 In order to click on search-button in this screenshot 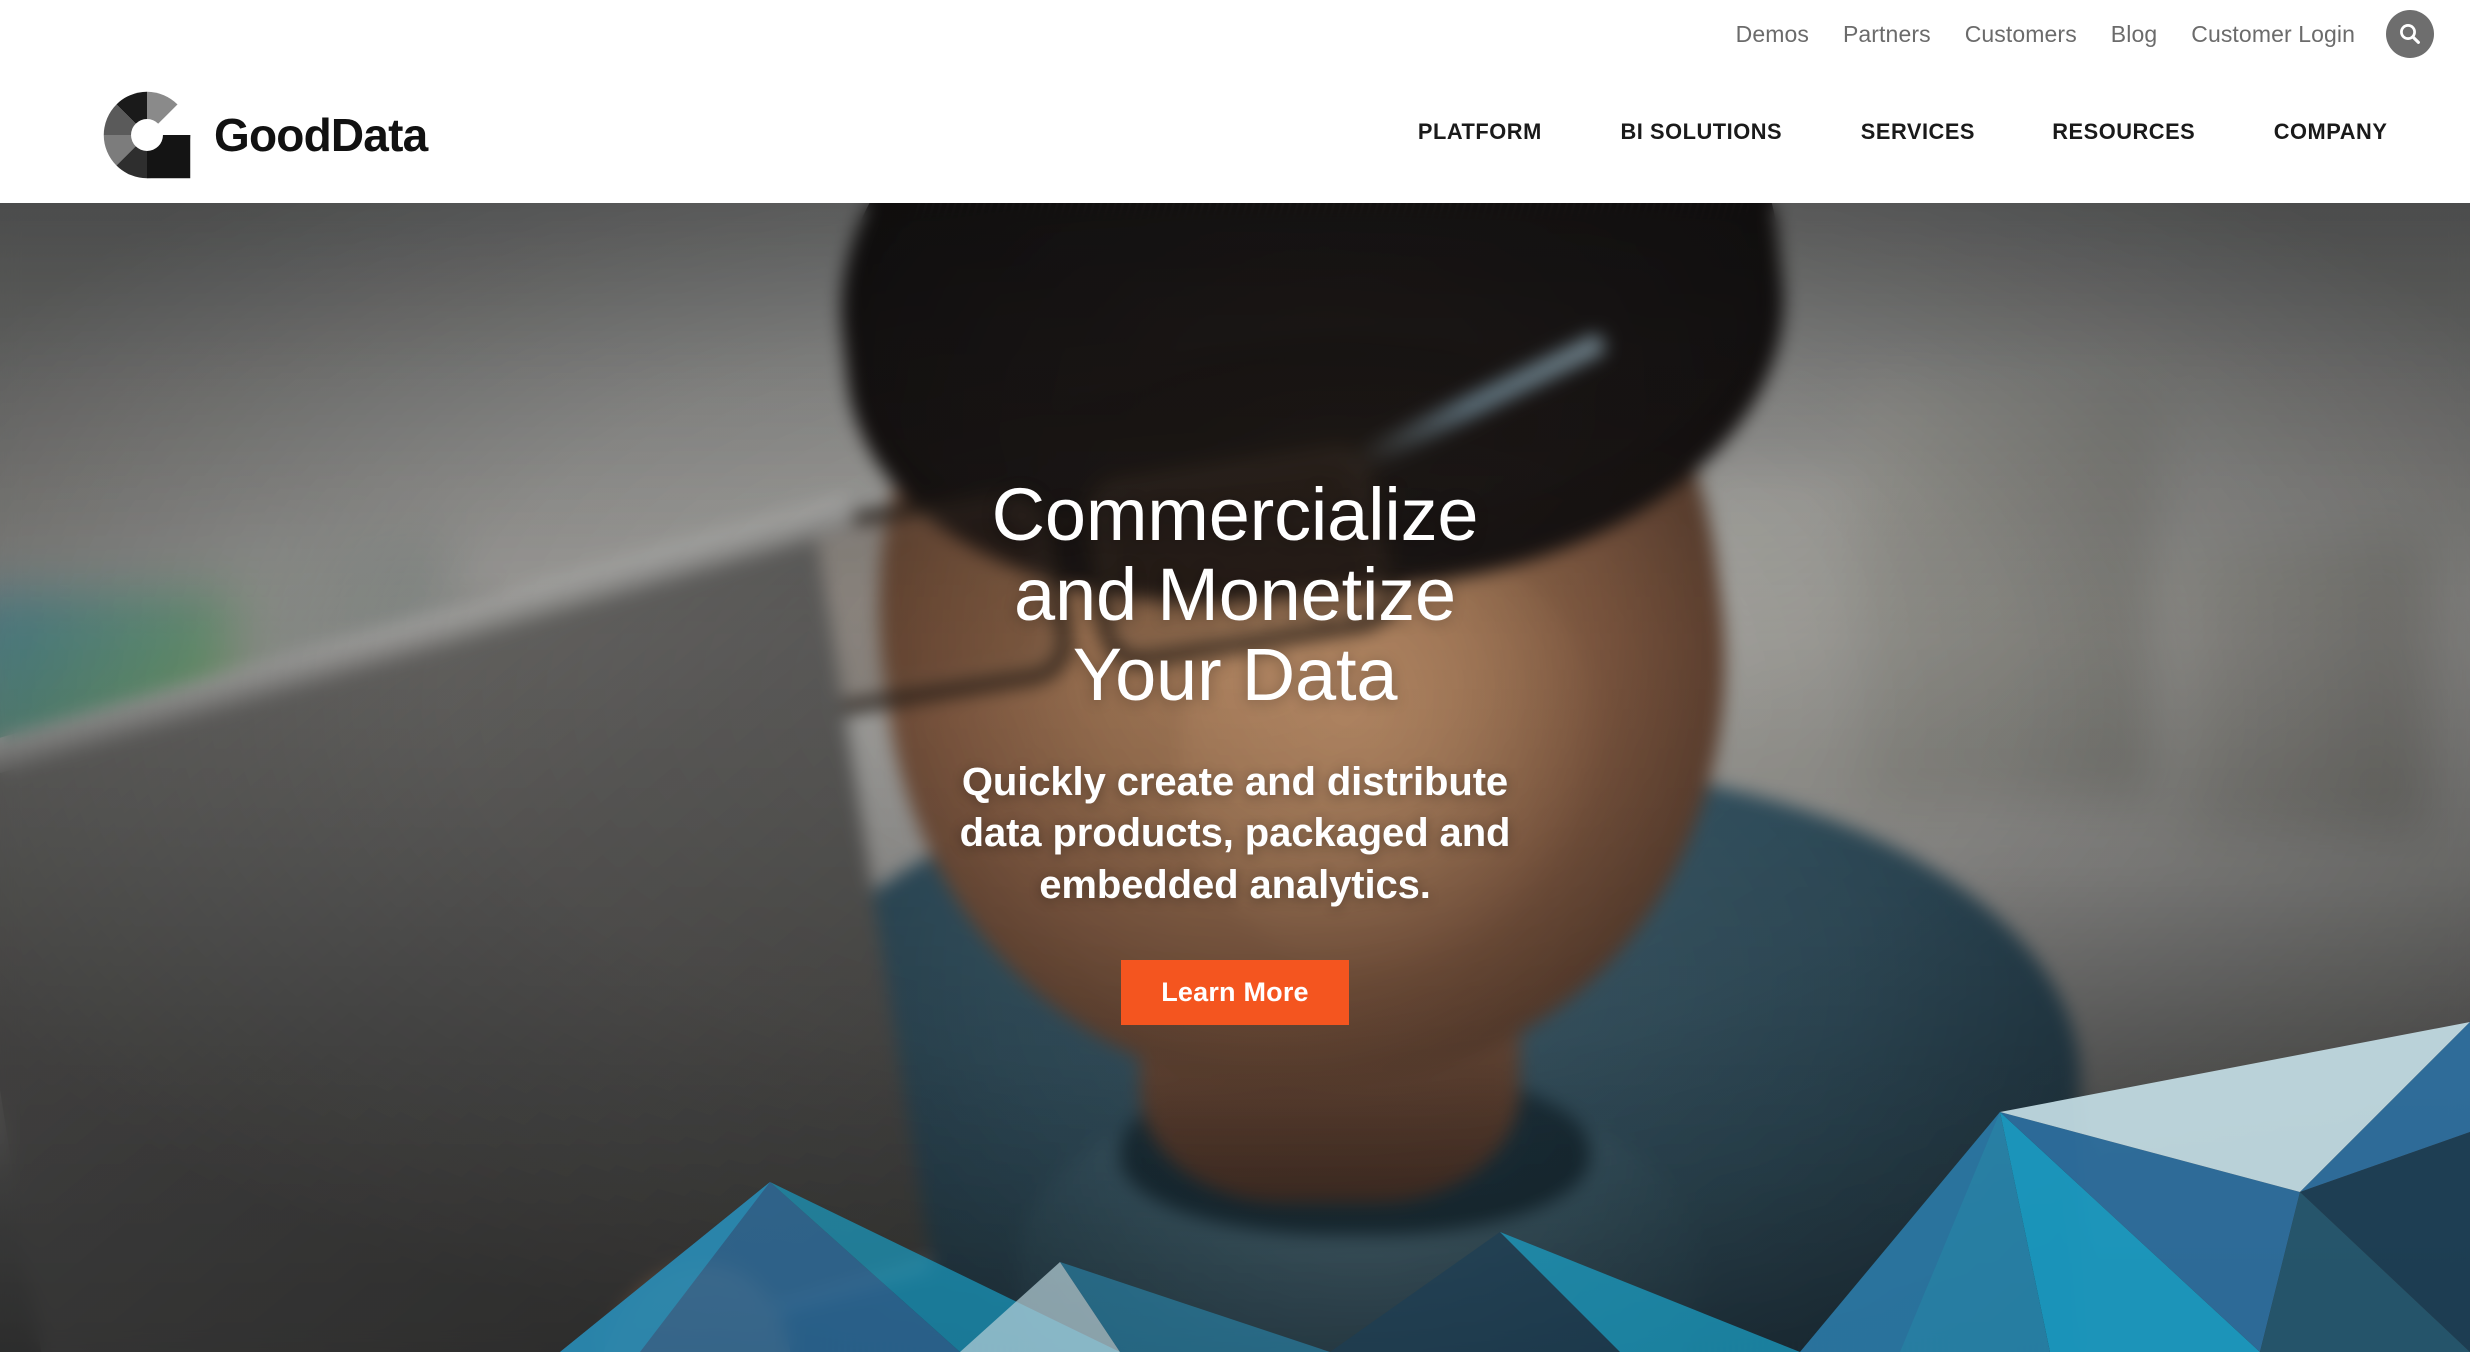, I will do `click(2410, 34)`.